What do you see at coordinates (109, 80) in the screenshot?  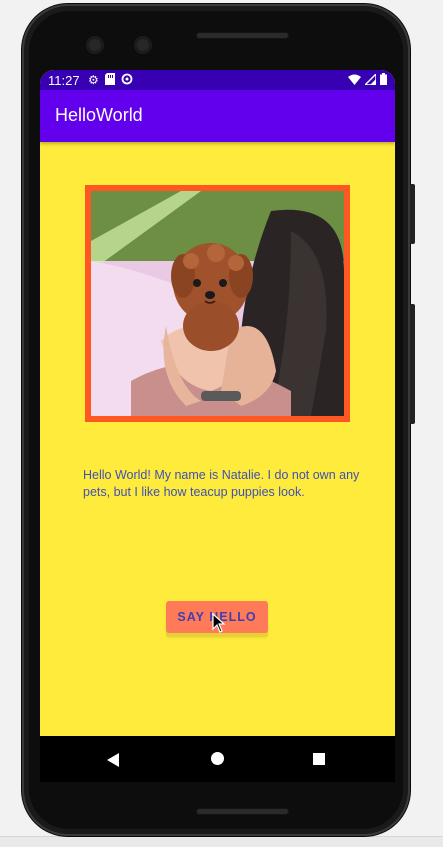 I see `sd-card-icon` at bounding box center [109, 80].